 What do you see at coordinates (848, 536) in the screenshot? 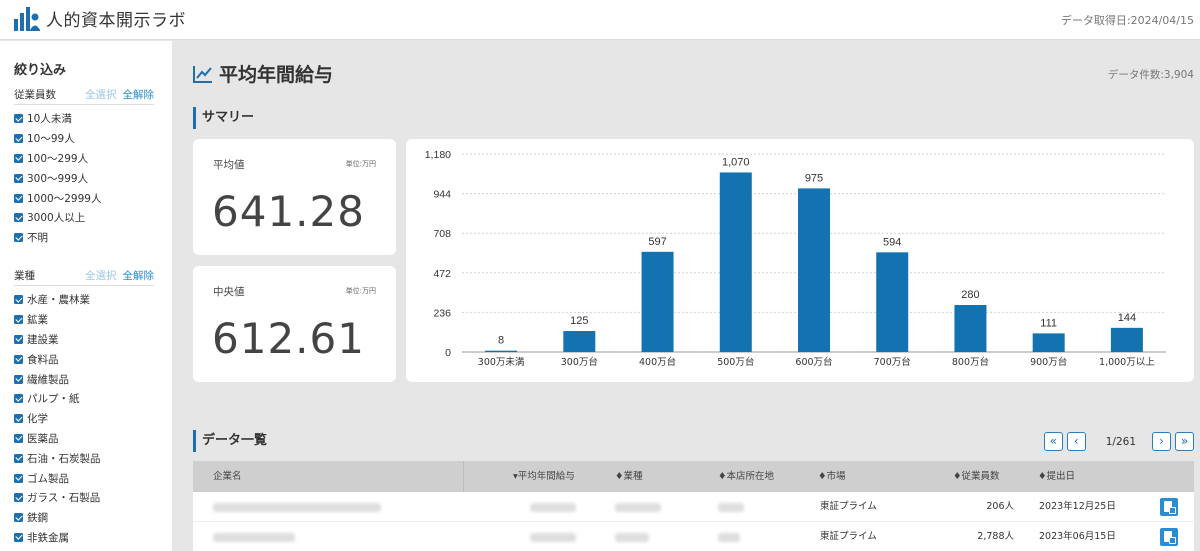
I see `market-cell: 東証プライム` at bounding box center [848, 536].